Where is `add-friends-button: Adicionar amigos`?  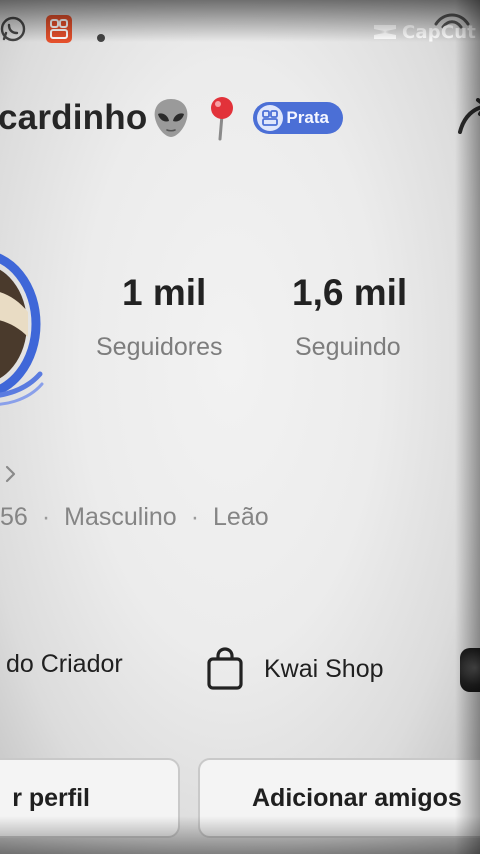
add-friends-button: Adicionar amigos is located at coordinates (339, 798).